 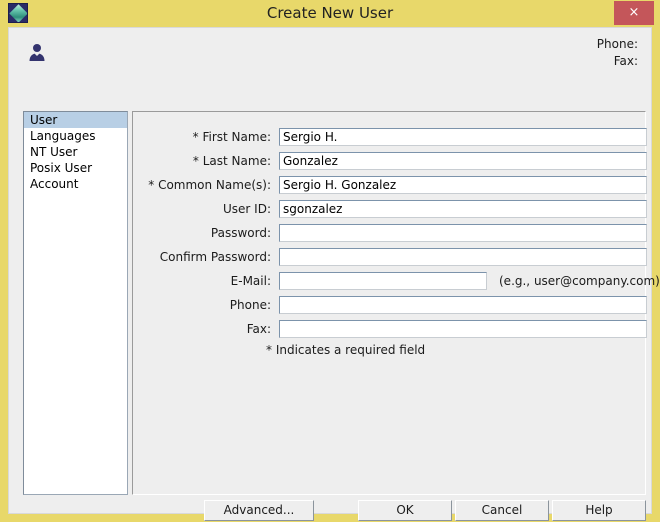 What do you see at coordinates (250, 305) in the screenshot?
I see `field-label: Phone:` at bounding box center [250, 305].